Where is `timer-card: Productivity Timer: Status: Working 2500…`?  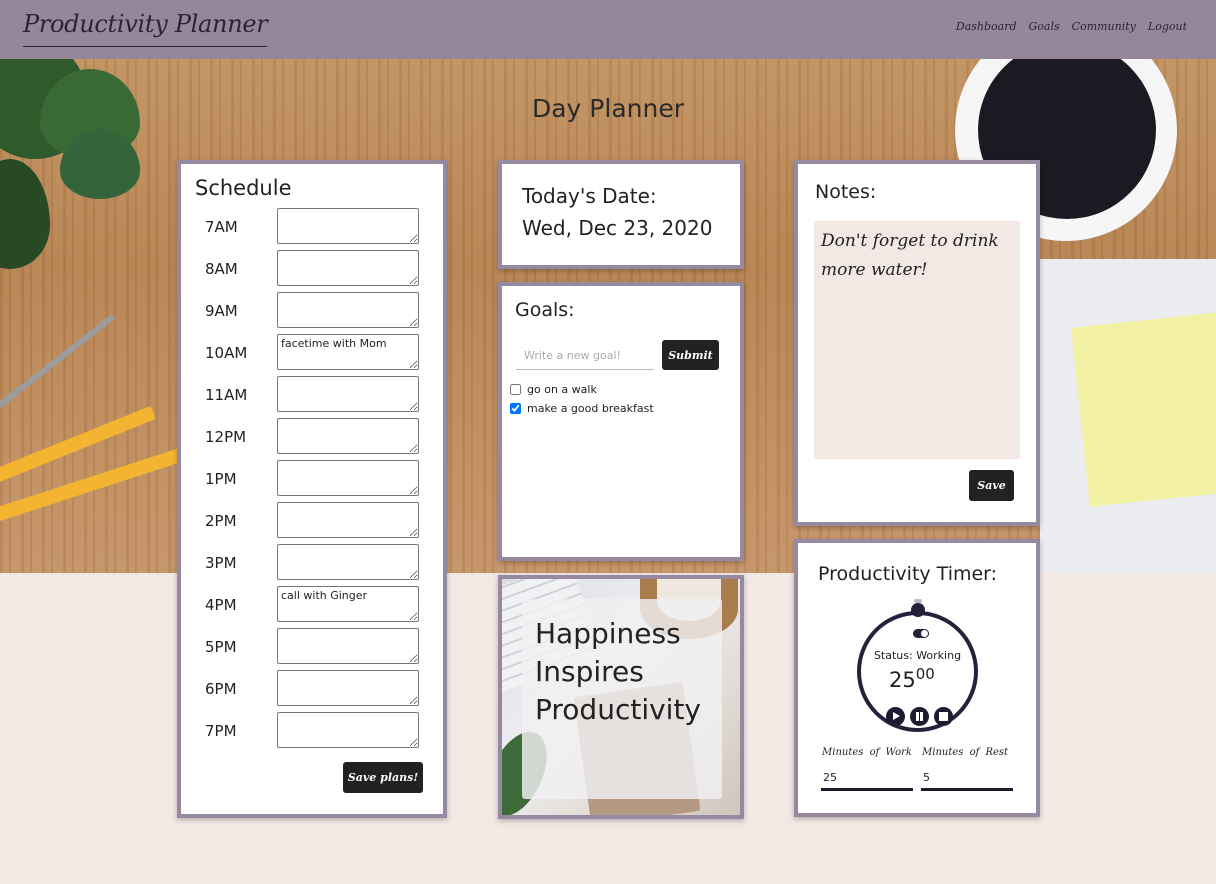 timer-card: Productivity Timer: Status: Working 2500… is located at coordinates (917, 678).